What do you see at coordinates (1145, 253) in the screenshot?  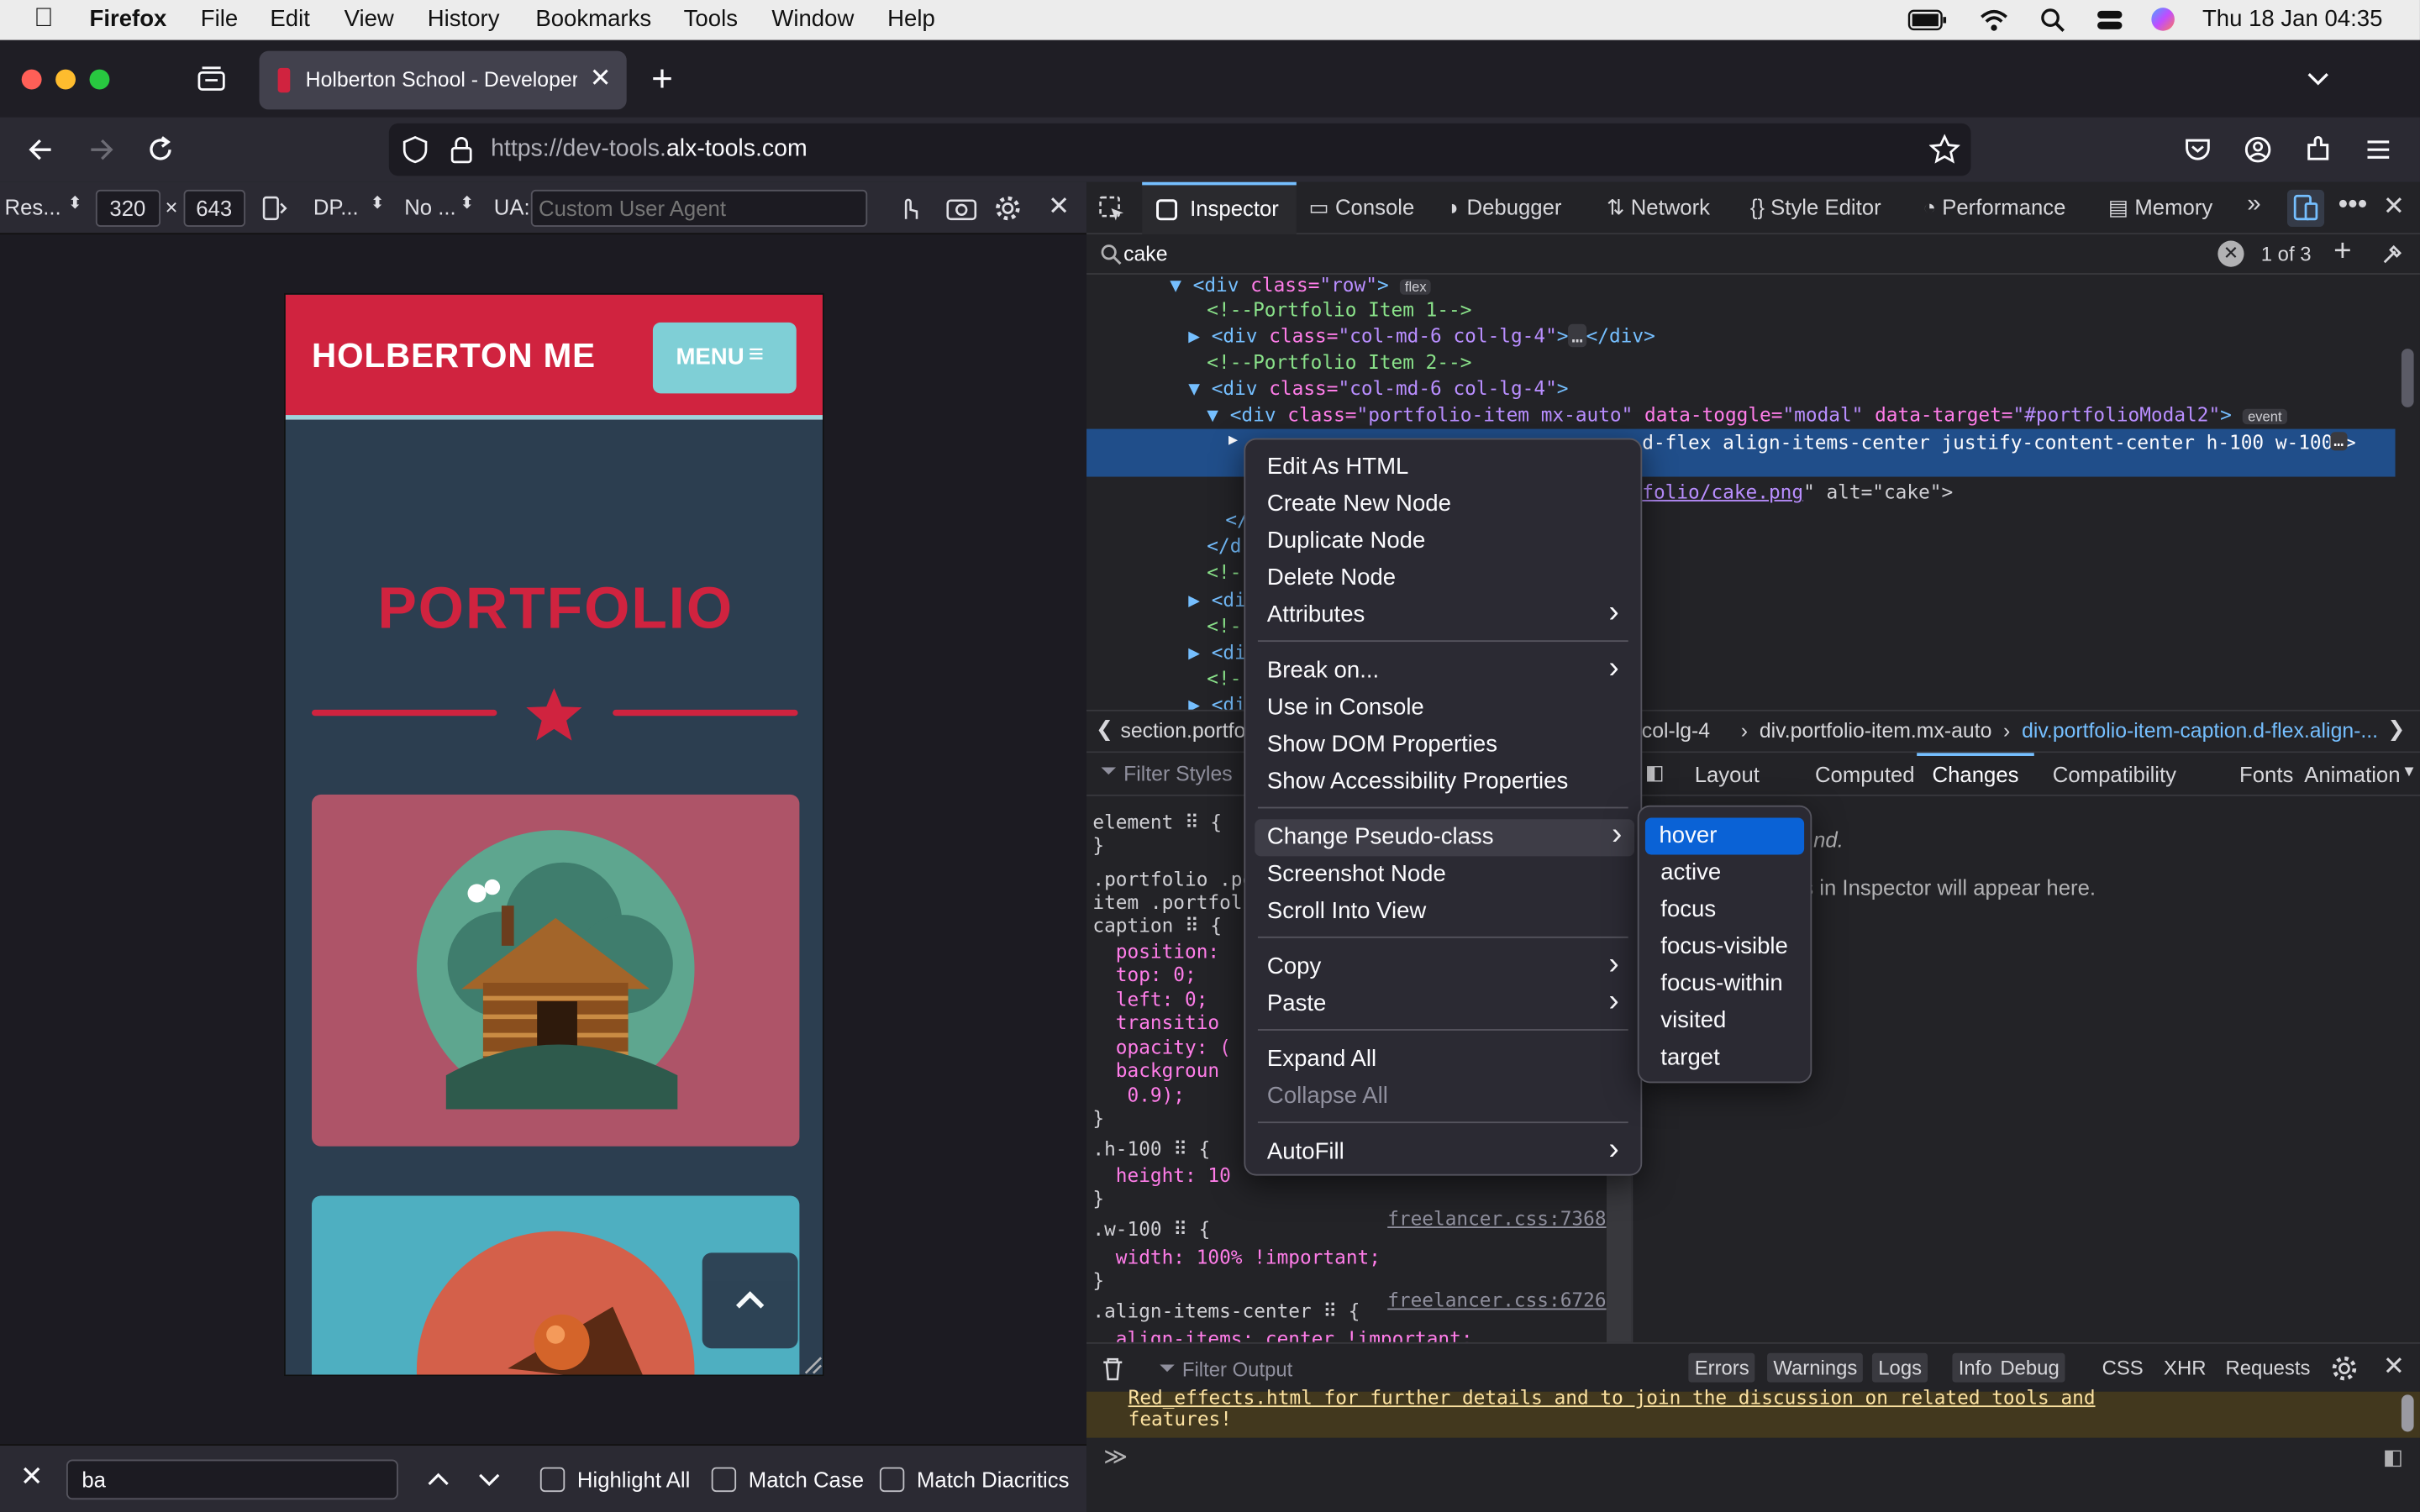 I see `markup-search-input: cake` at bounding box center [1145, 253].